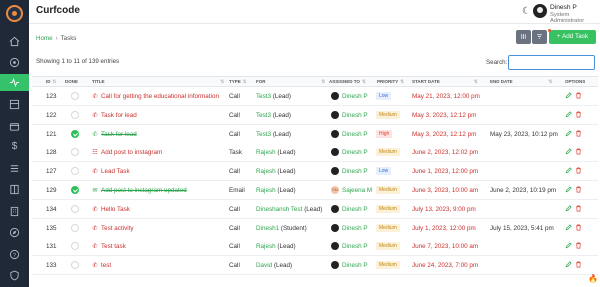 The width and height of the screenshot is (600, 287). Describe the element at coordinates (539, 37) in the screenshot. I see `filter-button` at that location.